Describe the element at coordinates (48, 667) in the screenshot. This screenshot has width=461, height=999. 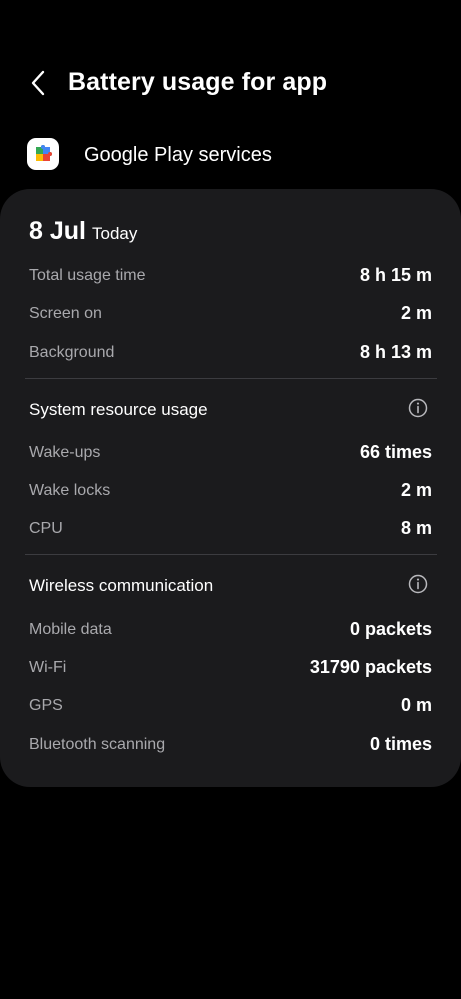
I see `row-label: Wi-Fi` at that location.